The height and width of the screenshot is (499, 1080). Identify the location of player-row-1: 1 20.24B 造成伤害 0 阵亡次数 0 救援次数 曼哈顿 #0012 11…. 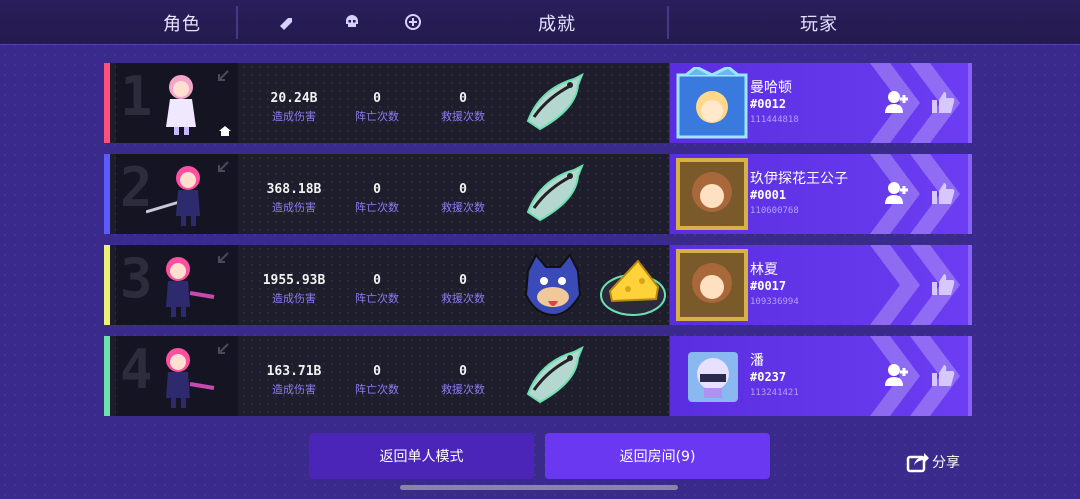
(538, 103).